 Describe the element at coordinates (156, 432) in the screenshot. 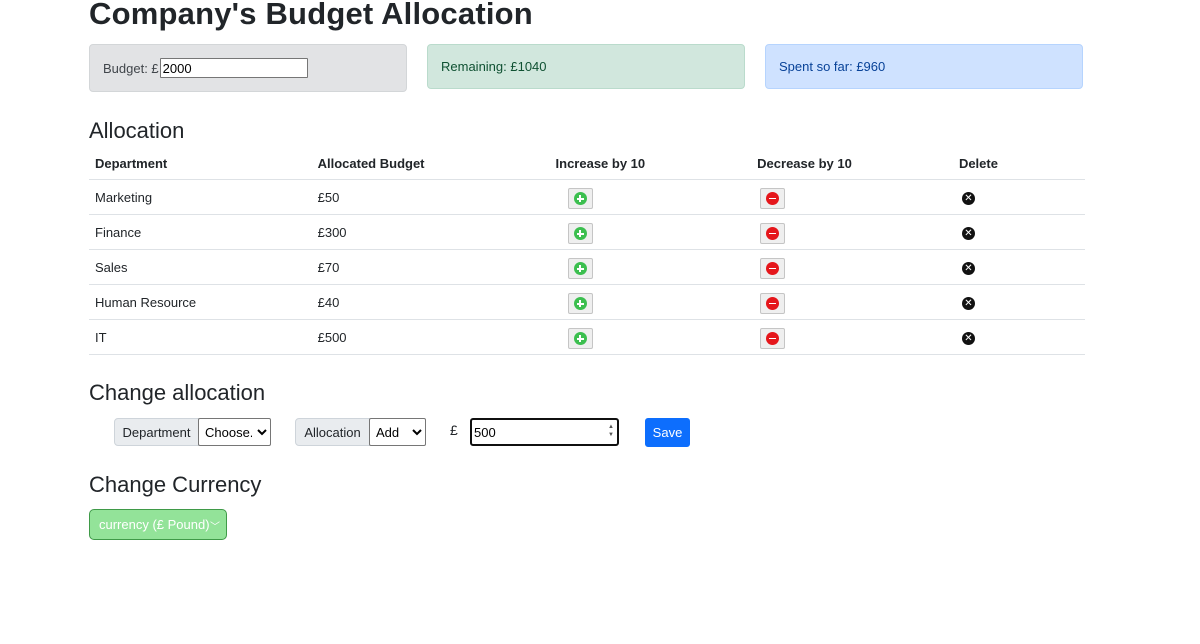

I see `department-group-label: Department` at that location.